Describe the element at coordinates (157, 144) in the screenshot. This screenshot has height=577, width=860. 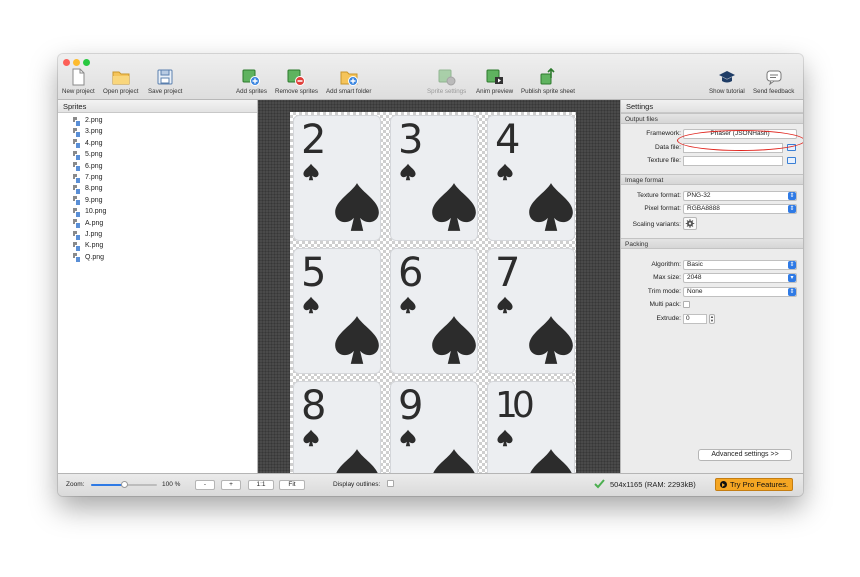
I see `sprite-list-item: 4.png` at that location.